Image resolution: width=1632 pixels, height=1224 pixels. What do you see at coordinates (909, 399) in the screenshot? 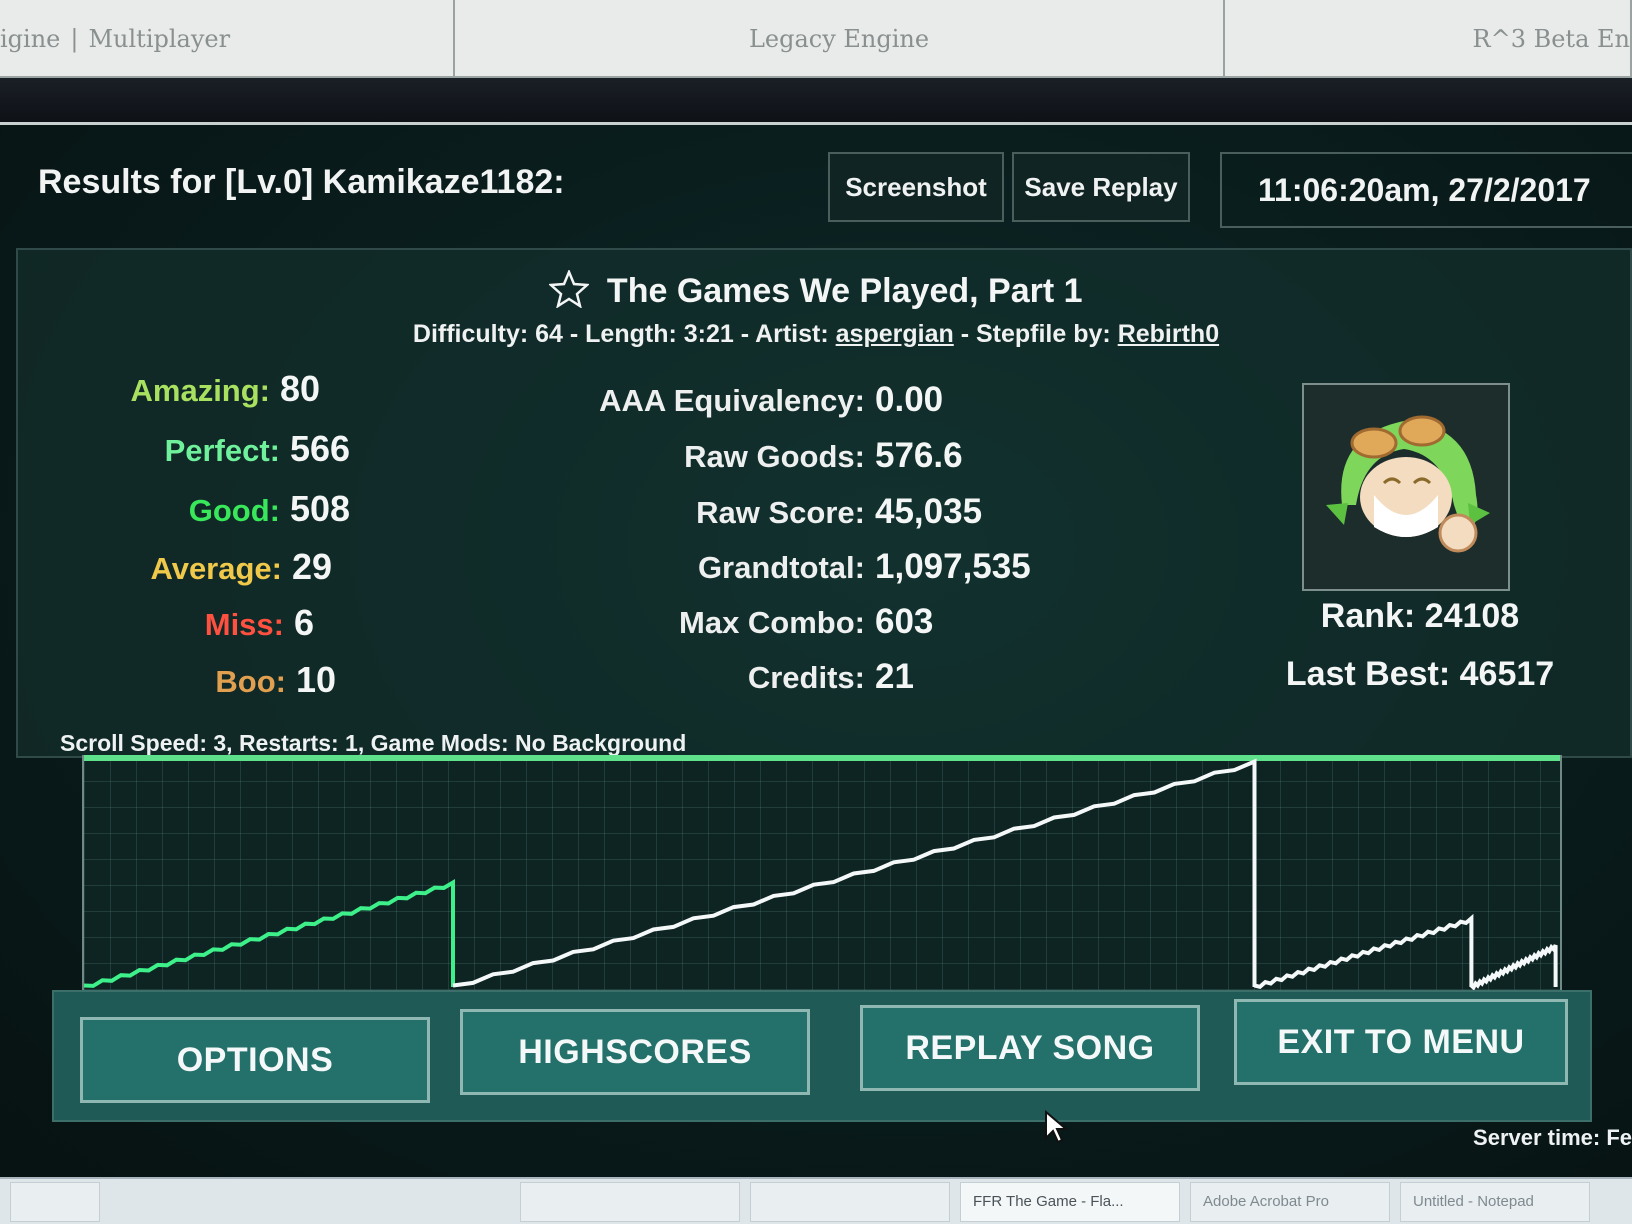
I see `score-value: 0.00` at bounding box center [909, 399].